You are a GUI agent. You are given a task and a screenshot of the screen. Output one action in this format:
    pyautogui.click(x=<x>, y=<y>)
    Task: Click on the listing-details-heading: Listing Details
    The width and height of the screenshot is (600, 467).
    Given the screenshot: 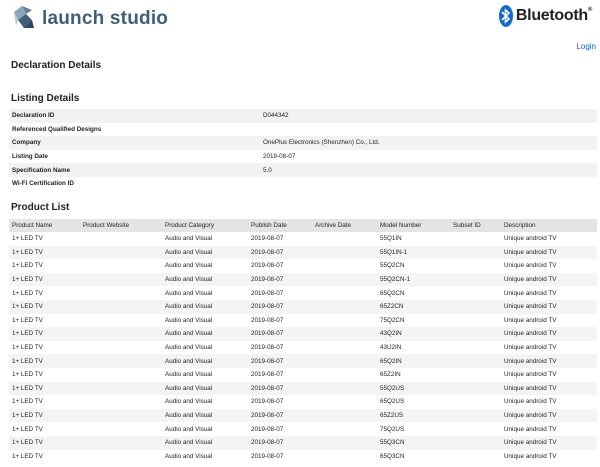 What is the action you would take?
    pyautogui.click(x=45, y=98)
    